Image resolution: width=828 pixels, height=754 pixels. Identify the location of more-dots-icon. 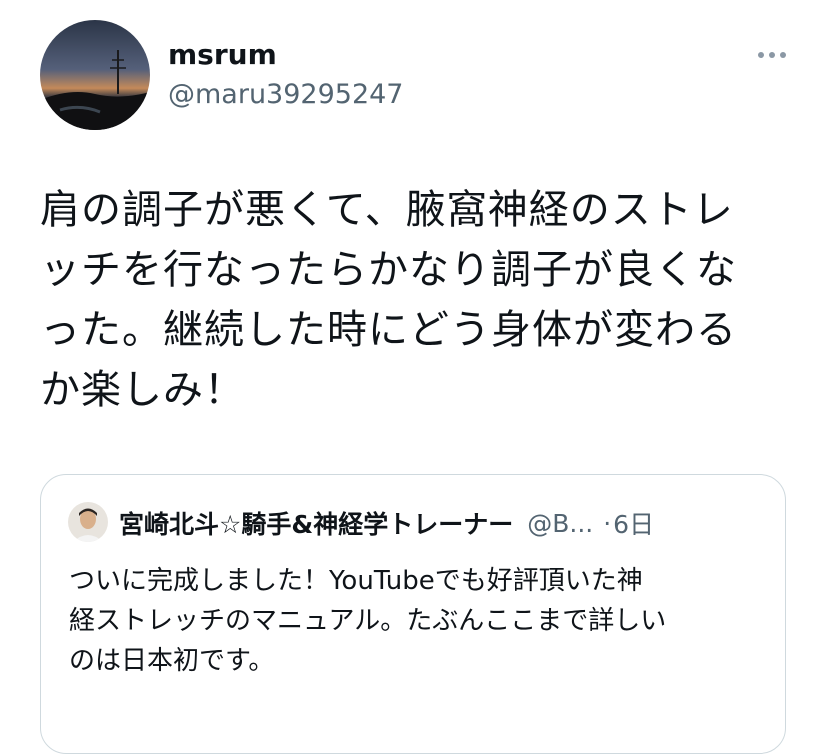
(772, 55).